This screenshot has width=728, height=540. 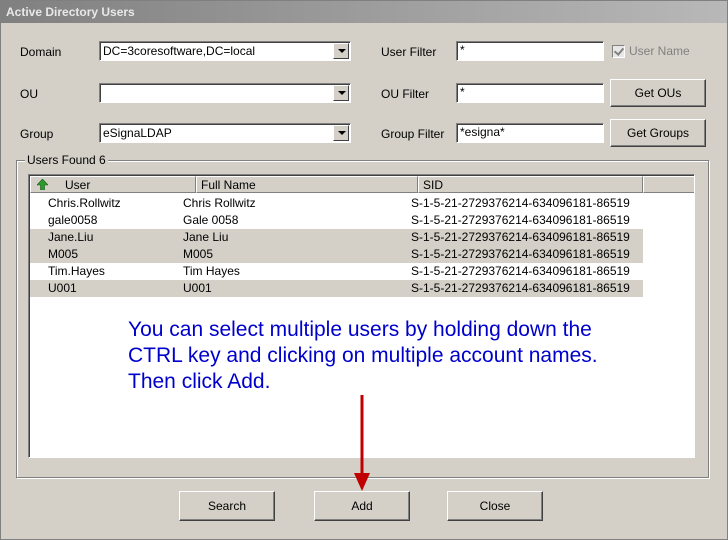 What do you see at coordinates (211, 271) in the screenshot?
I see `full-name-cell: Tim Hayes` at bounding box center [211, 271].